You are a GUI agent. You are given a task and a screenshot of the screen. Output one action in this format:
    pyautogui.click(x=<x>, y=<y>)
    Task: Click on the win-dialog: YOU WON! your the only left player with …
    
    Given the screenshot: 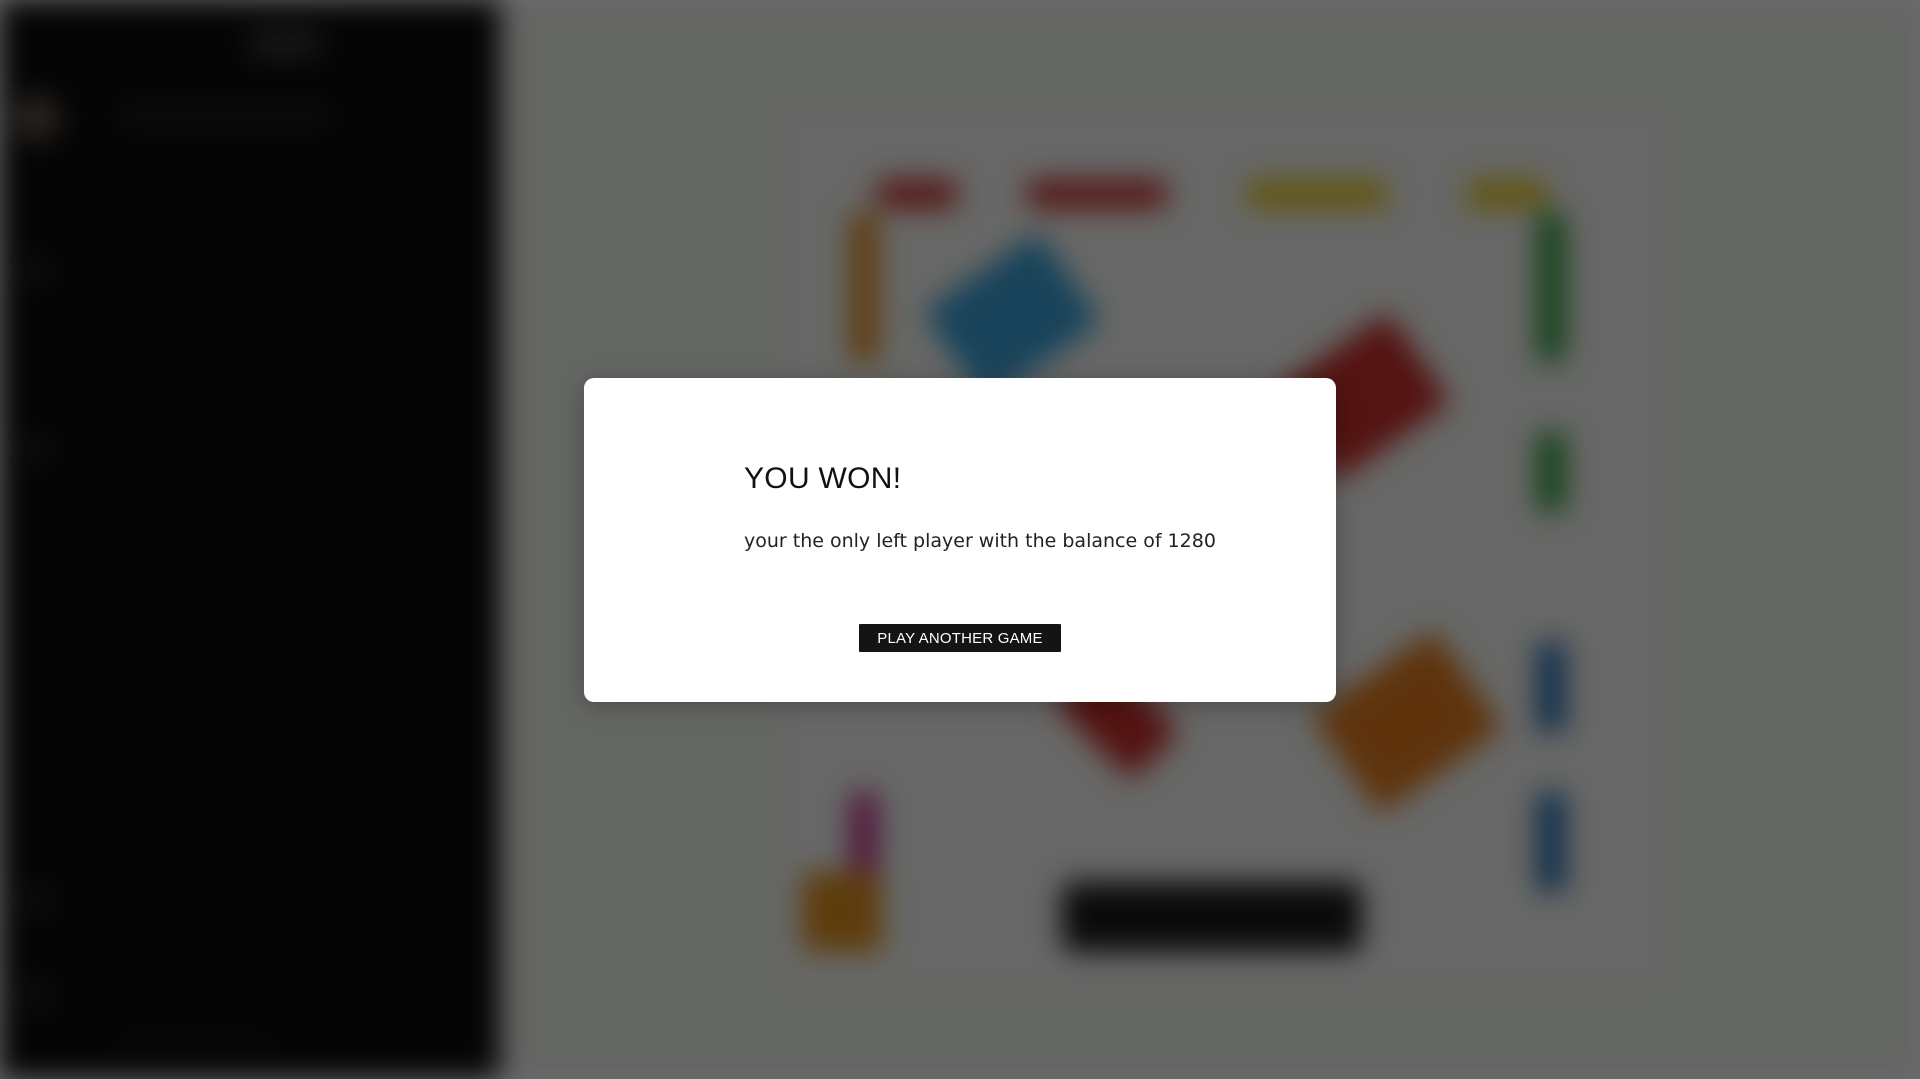 What is the action you would take?
    pyautogui.click(x=960, y=540)
    